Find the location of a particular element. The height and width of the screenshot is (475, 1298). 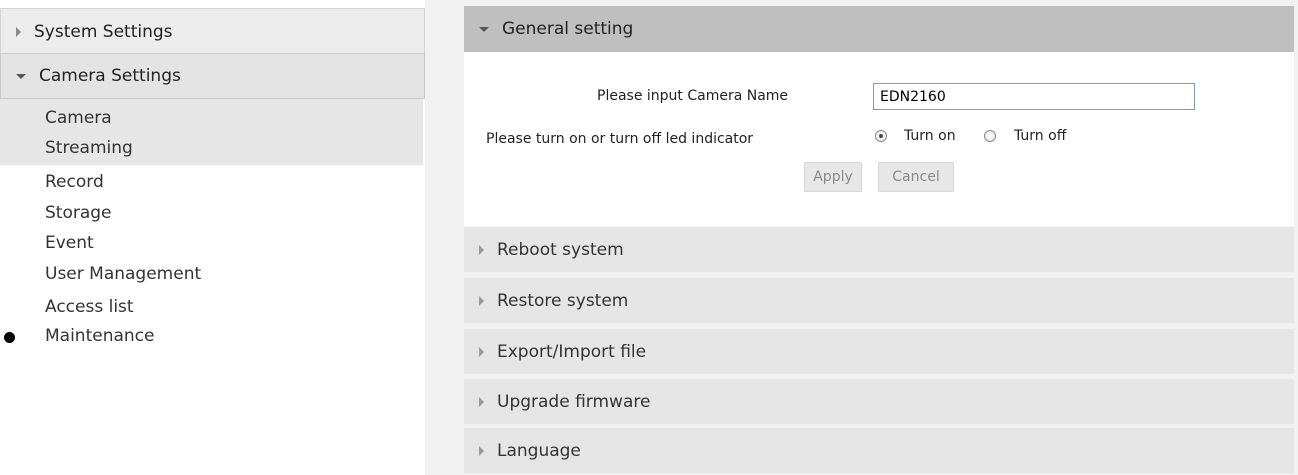

section-label: Restore system is located at coordinates (563, 300).